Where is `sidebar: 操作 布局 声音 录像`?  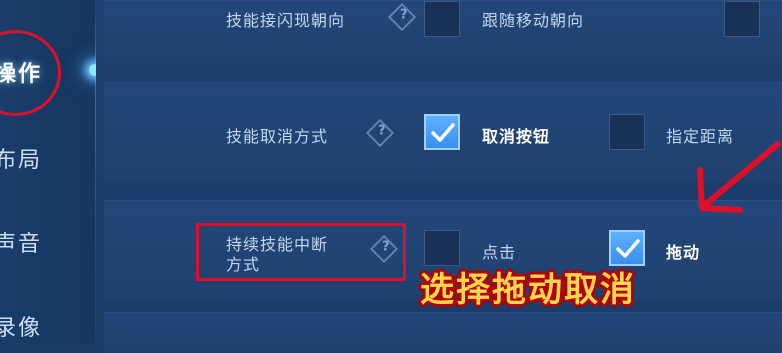
sidebar: 操作 布局 声音 录像 is located at coordinates (48, 172).